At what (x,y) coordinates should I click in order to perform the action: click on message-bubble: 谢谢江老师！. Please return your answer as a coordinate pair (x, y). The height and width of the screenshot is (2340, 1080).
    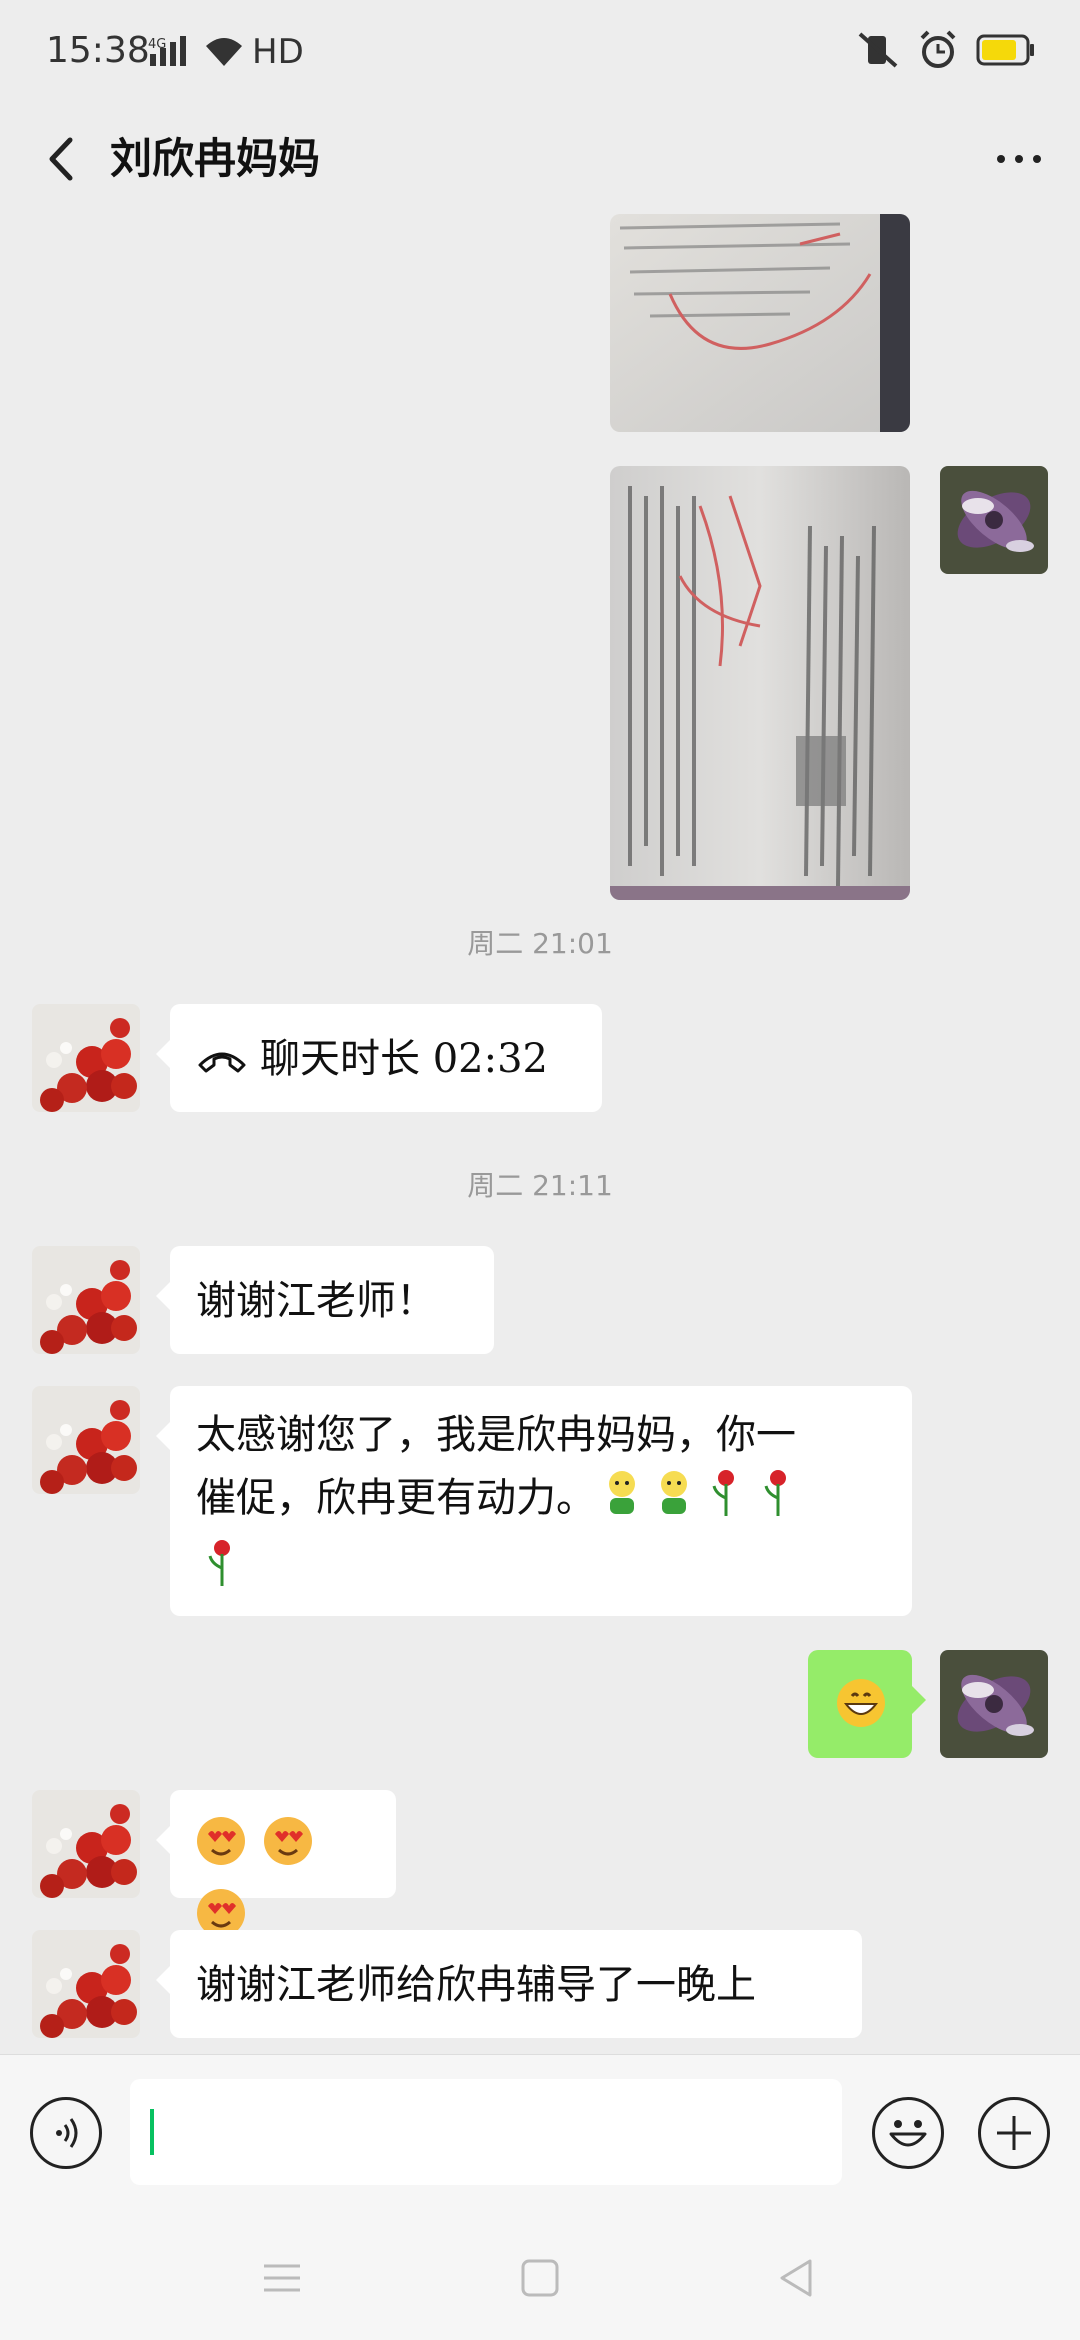
    Looking at the image, I should click on (325, 1300).